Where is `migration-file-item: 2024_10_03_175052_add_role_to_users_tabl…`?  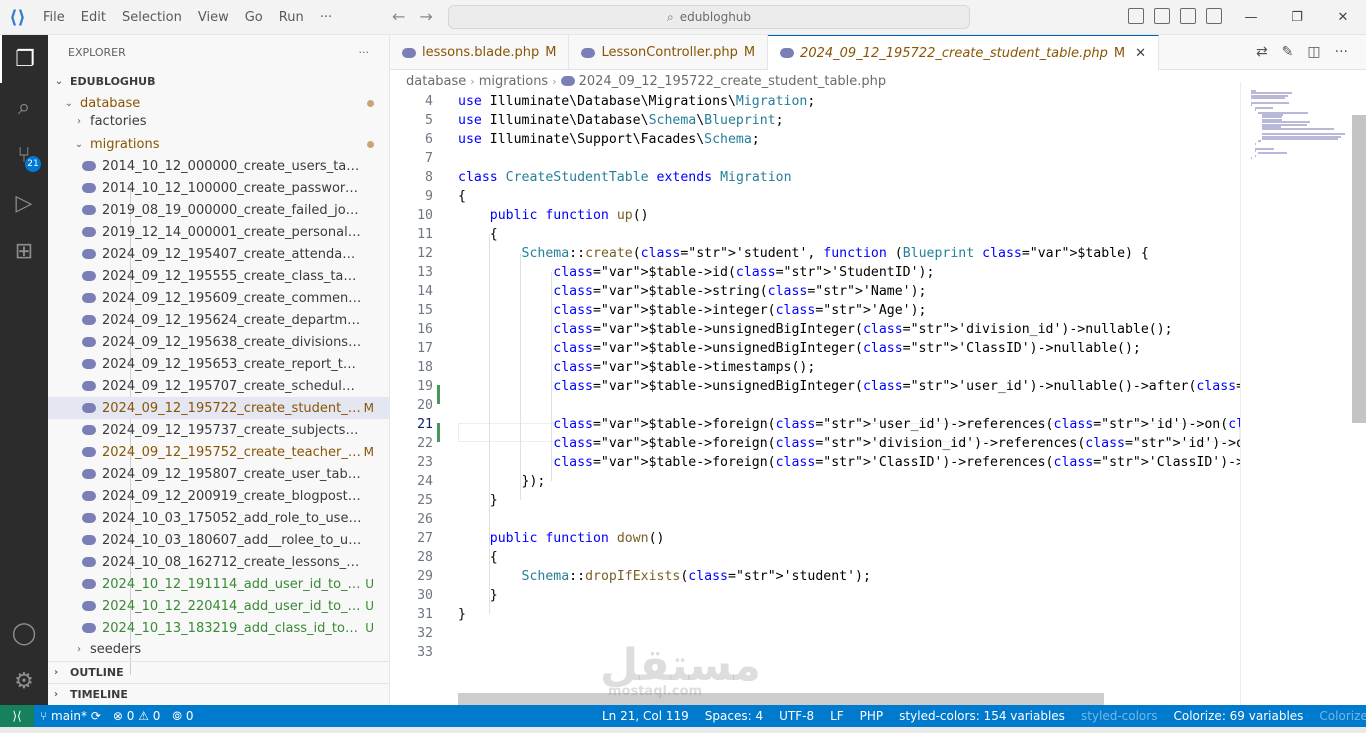 migration-file-item: 2024_10_03_175052_add_role_to_users_tabl… is located at coordinates (219, 518).